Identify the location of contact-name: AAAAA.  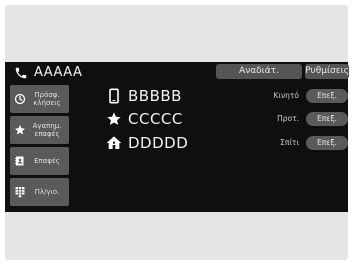
(58, 72).